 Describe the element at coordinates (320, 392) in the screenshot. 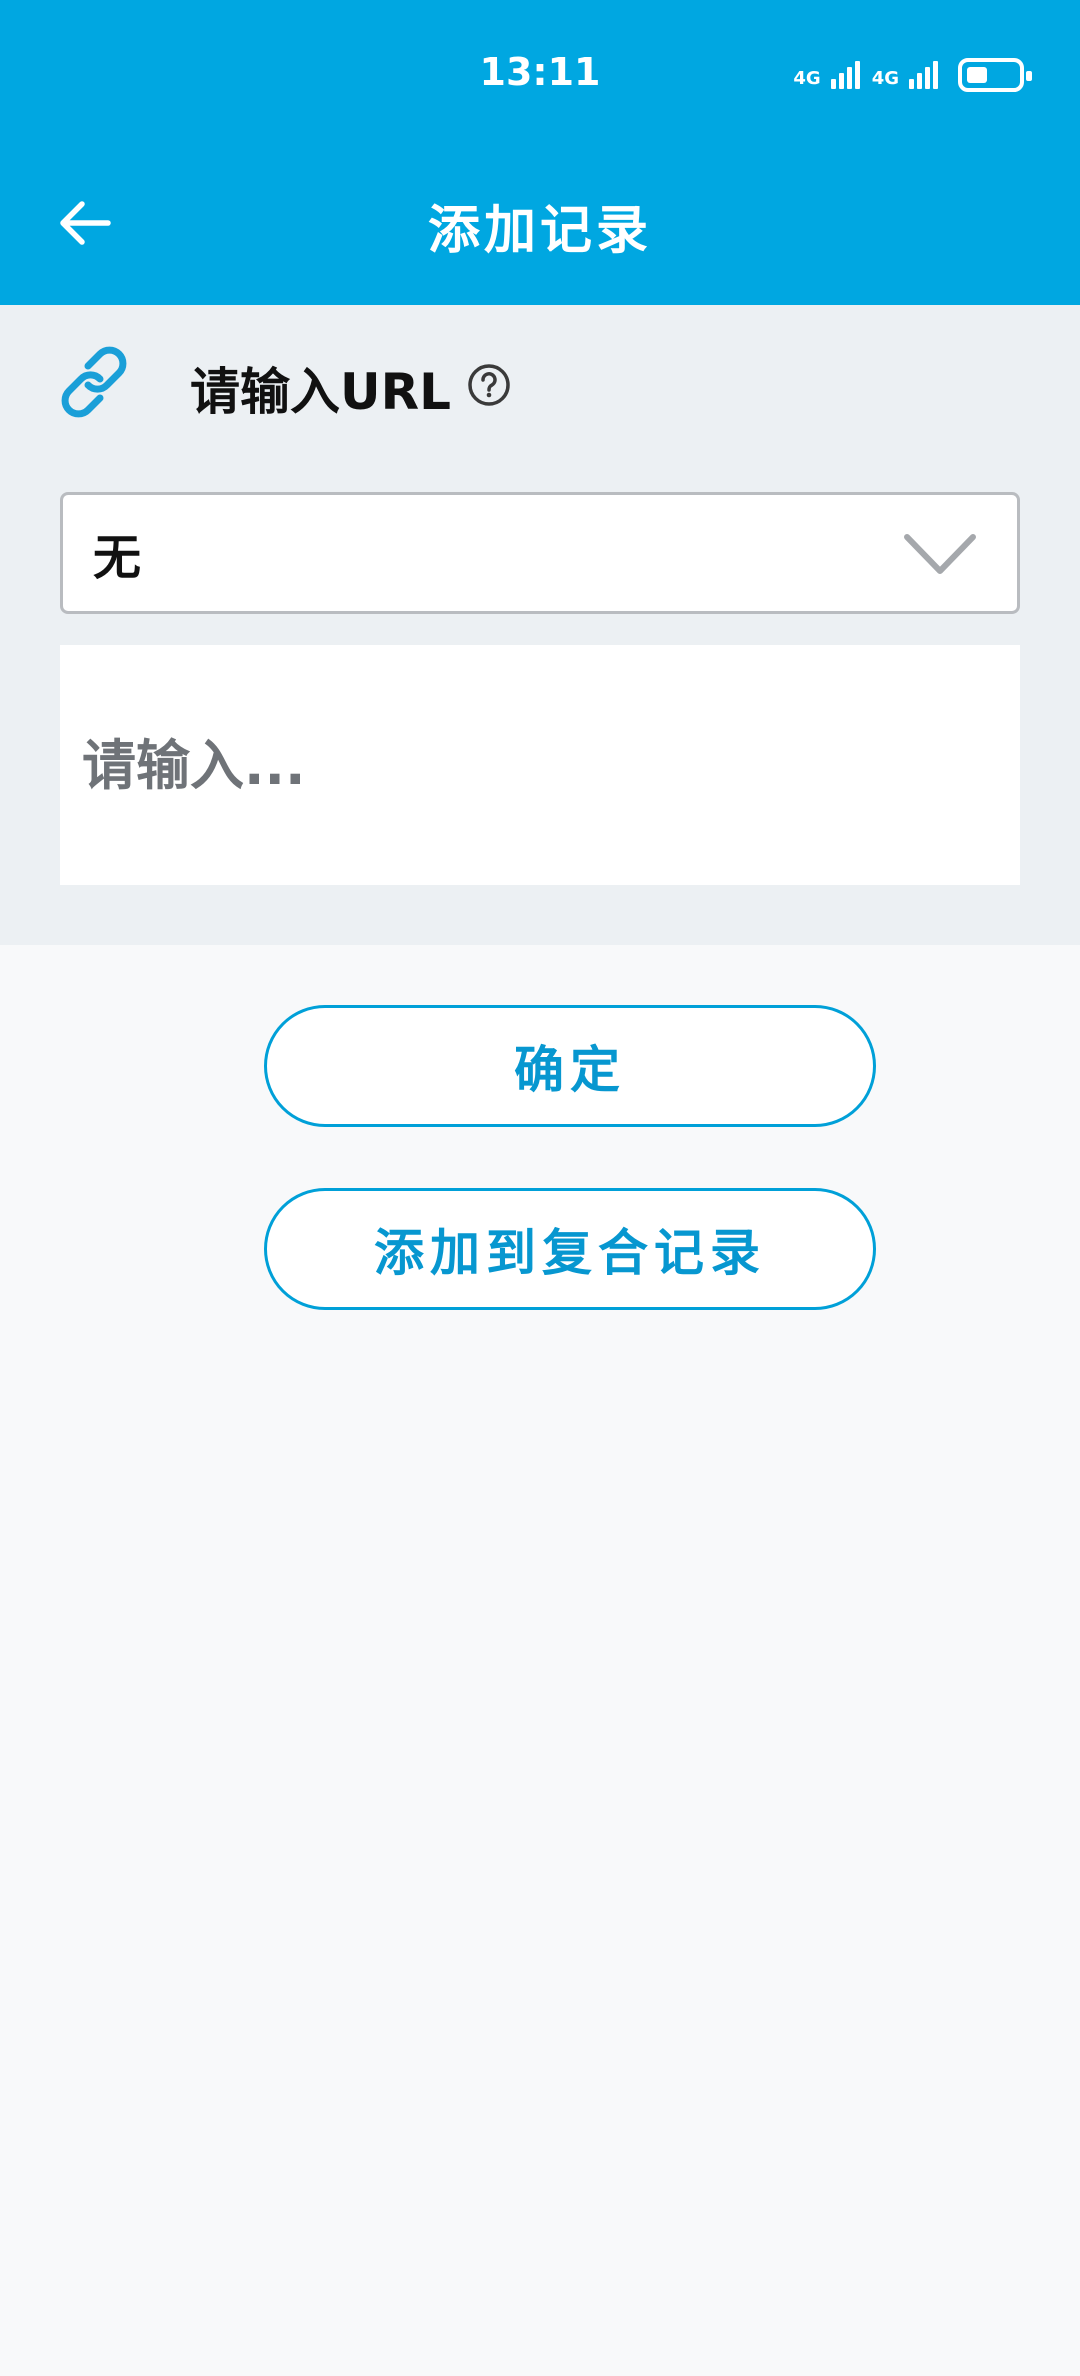

I see `url-label: 请输入URL` at that location.